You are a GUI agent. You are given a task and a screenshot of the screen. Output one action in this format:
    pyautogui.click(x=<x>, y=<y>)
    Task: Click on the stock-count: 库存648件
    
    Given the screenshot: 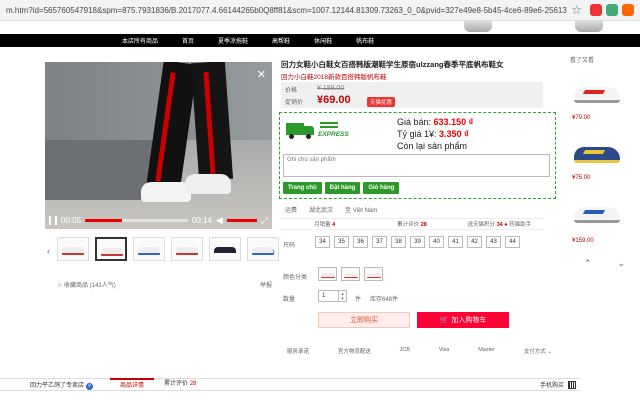 What is the action you would take?
    pyautogui.click(x=384, y=300)
    